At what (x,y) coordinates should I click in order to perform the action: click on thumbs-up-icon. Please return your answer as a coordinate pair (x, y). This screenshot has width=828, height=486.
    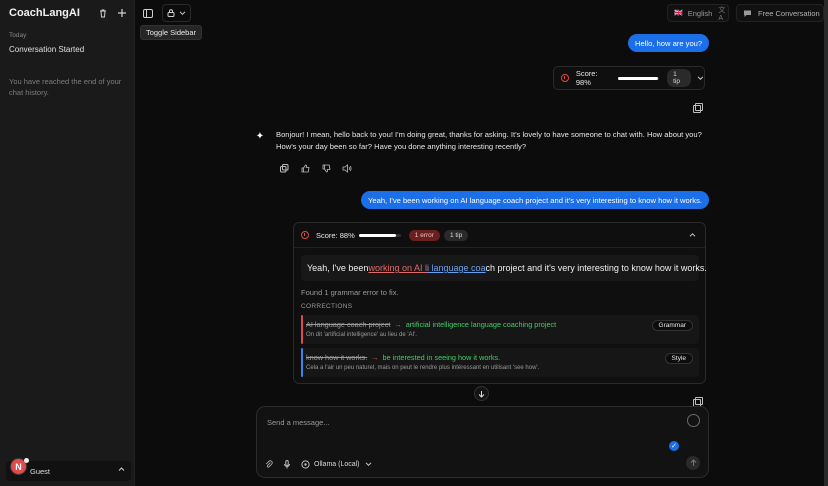
    Looking at the image, I should click on (305, 168).